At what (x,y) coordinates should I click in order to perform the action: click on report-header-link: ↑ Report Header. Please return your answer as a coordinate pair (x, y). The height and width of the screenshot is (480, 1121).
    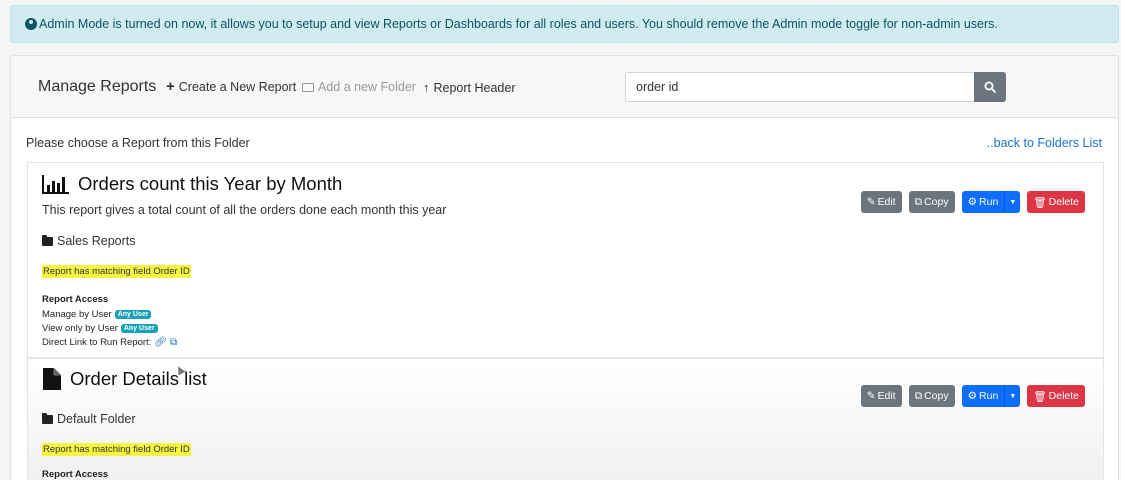
    Looking at the image, I should click on (469, 87).